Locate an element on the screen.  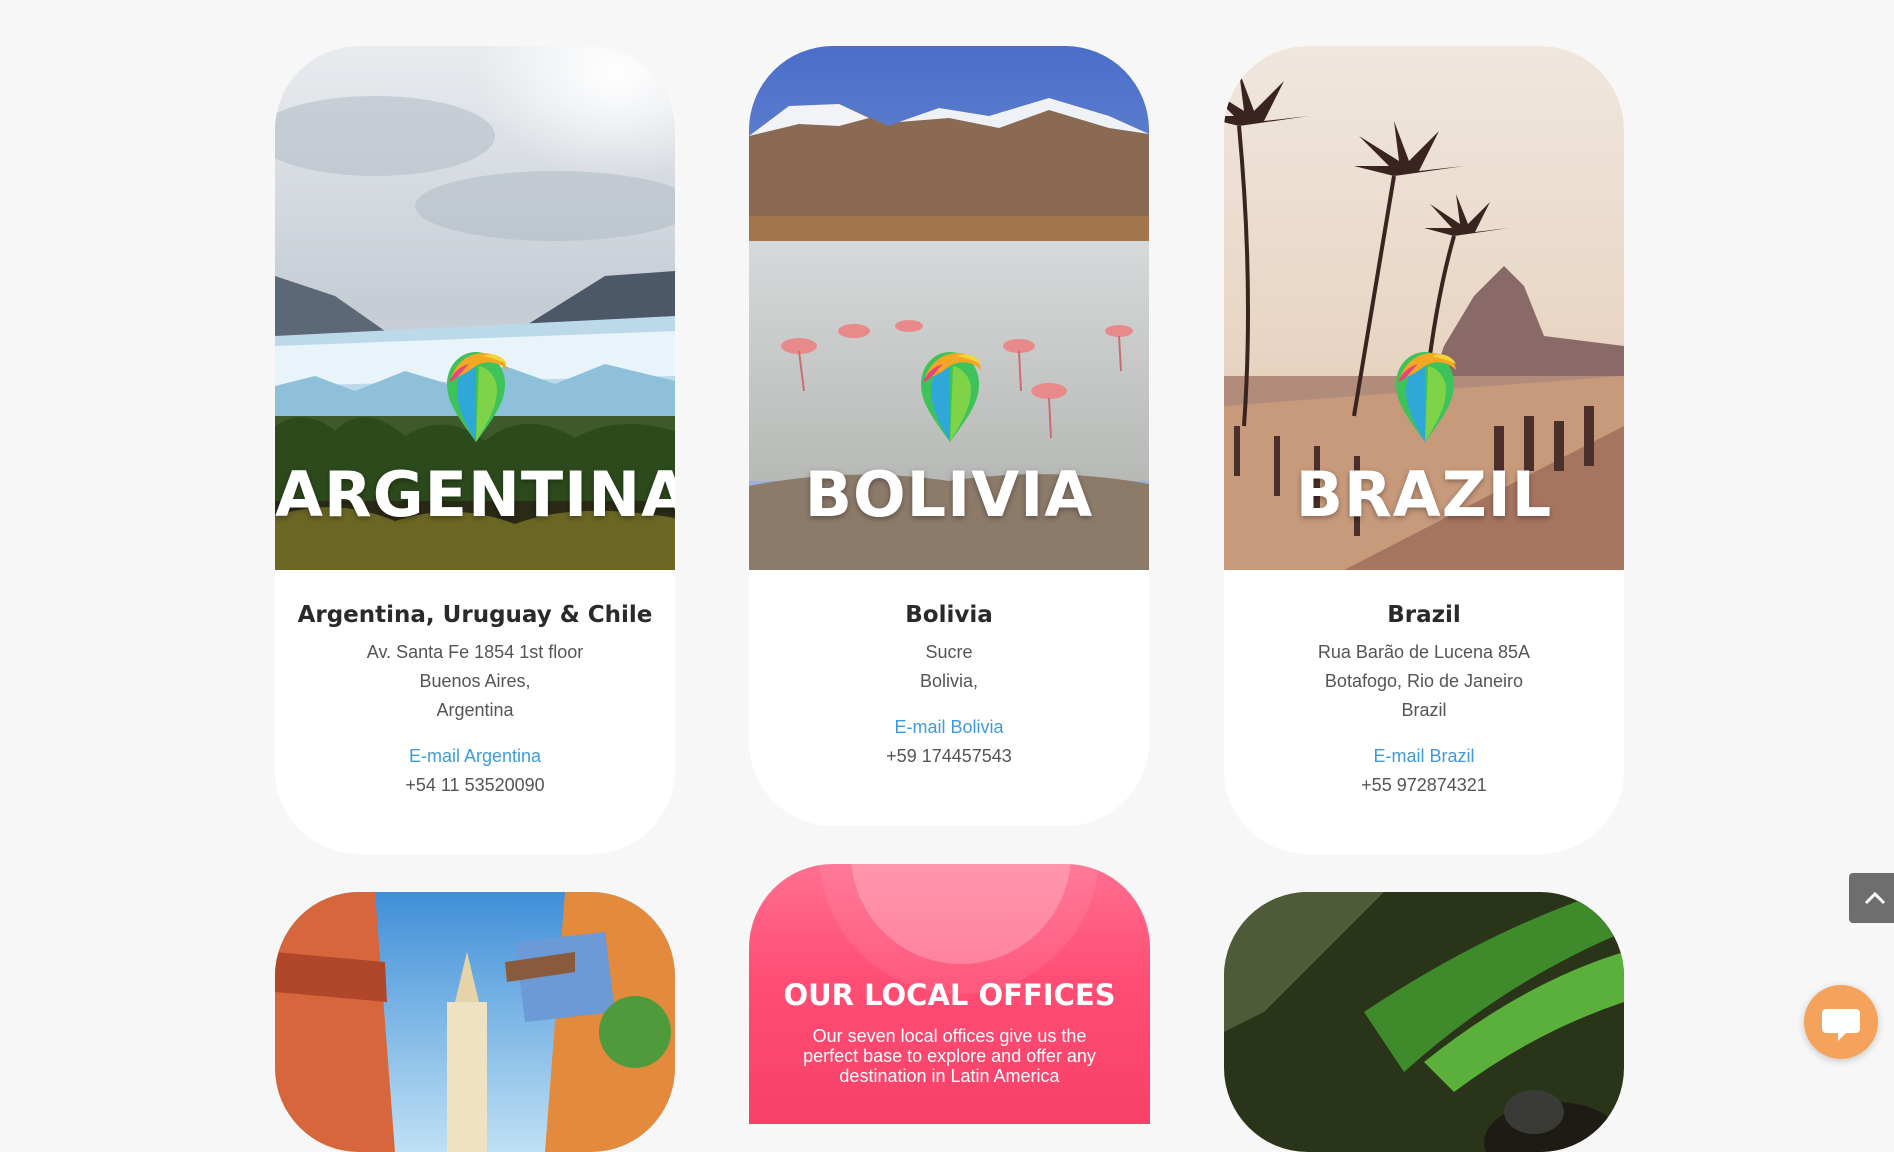
office-card-jungle is located at coordinates (1424, 1022).